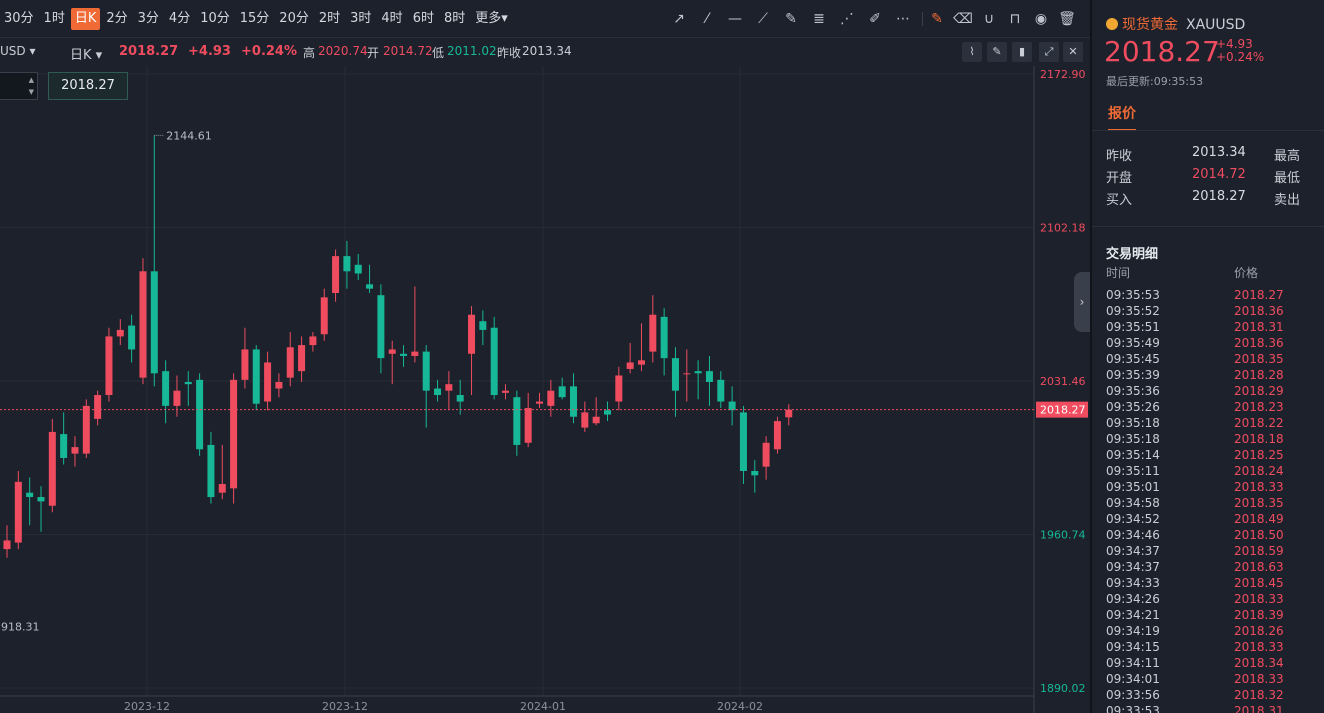 The height and width of the screenshot is (713, 1324). Describe the element at coordinates (963, 19) in the screenshot. I see `eraser-icon: ⌫` at that location.